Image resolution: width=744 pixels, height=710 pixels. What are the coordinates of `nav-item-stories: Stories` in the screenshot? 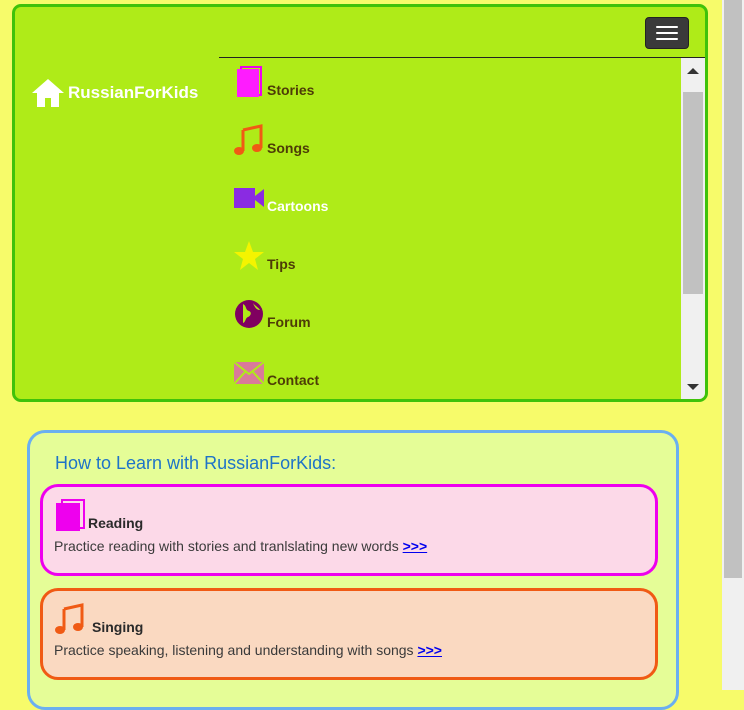 It's located at (273, 82).